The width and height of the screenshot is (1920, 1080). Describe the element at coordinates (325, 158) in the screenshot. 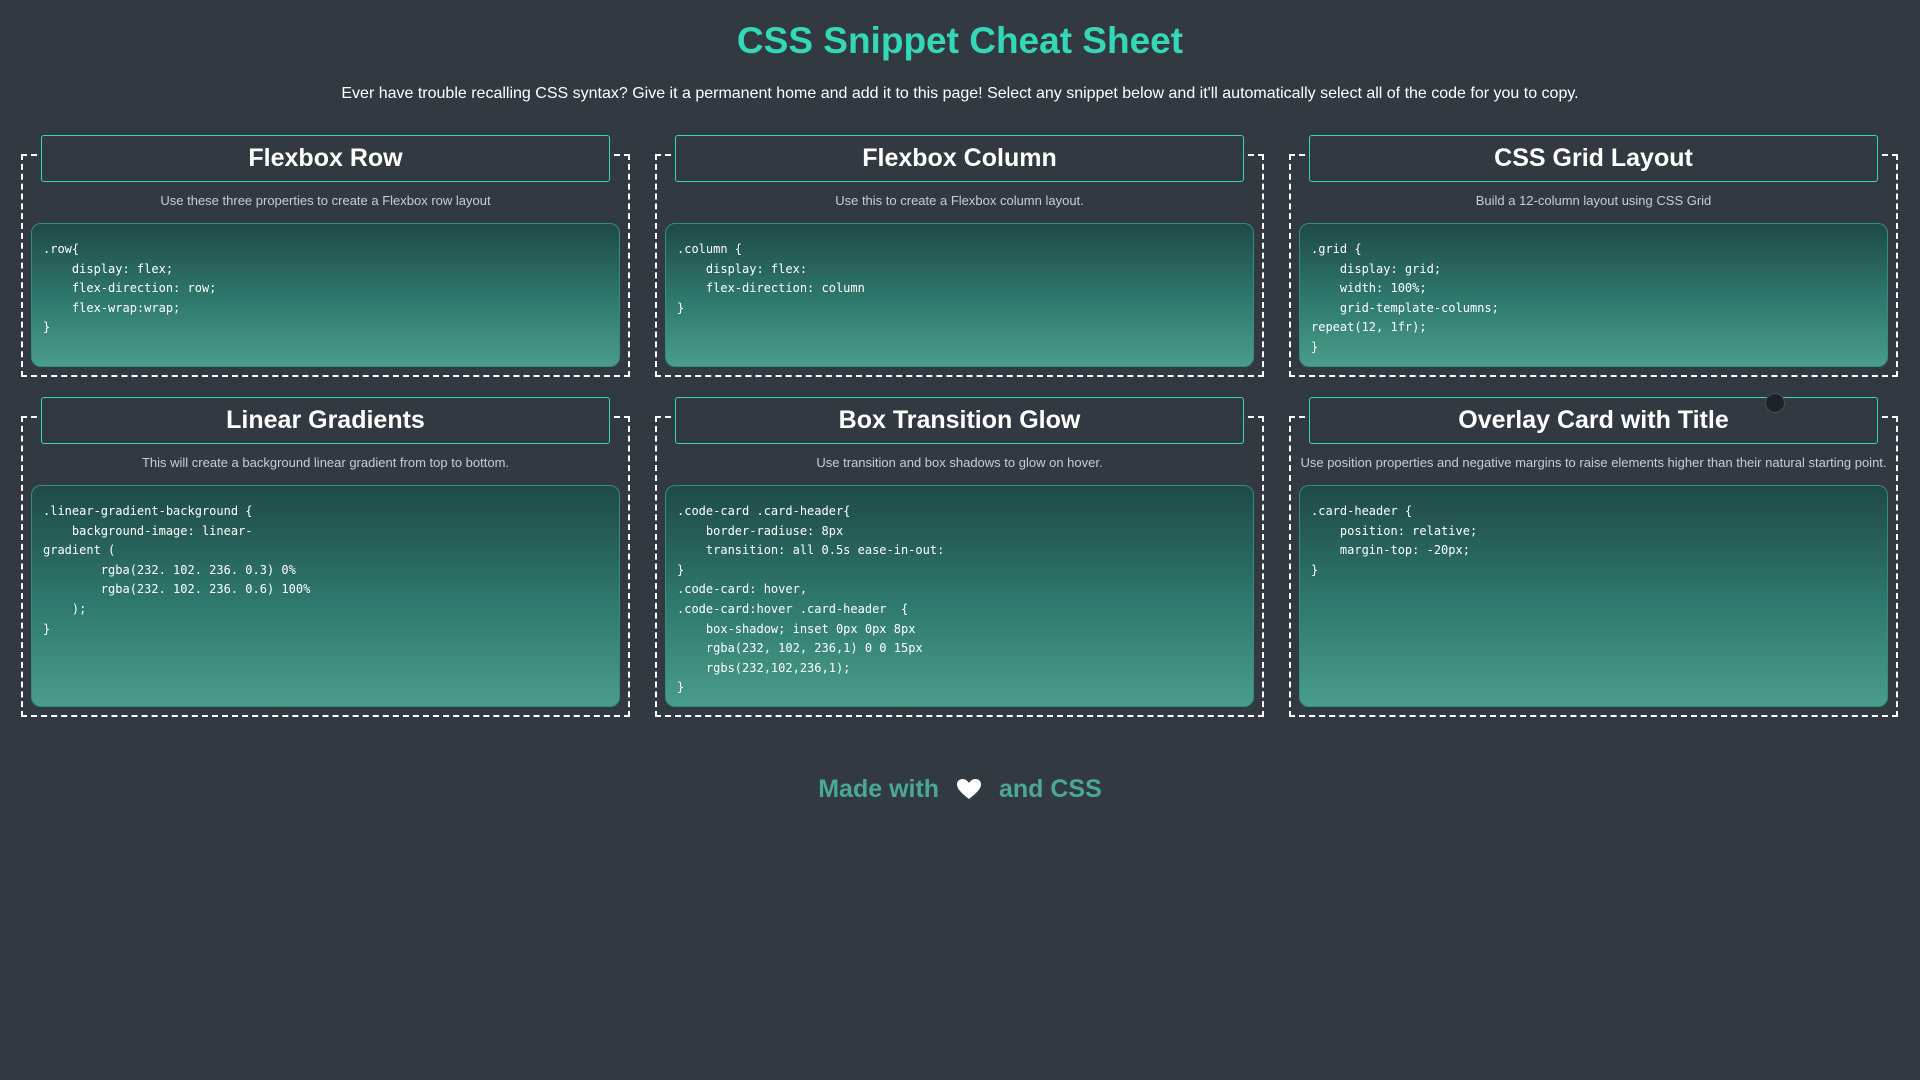

I see `card-header: Flexbox Row` at that location.